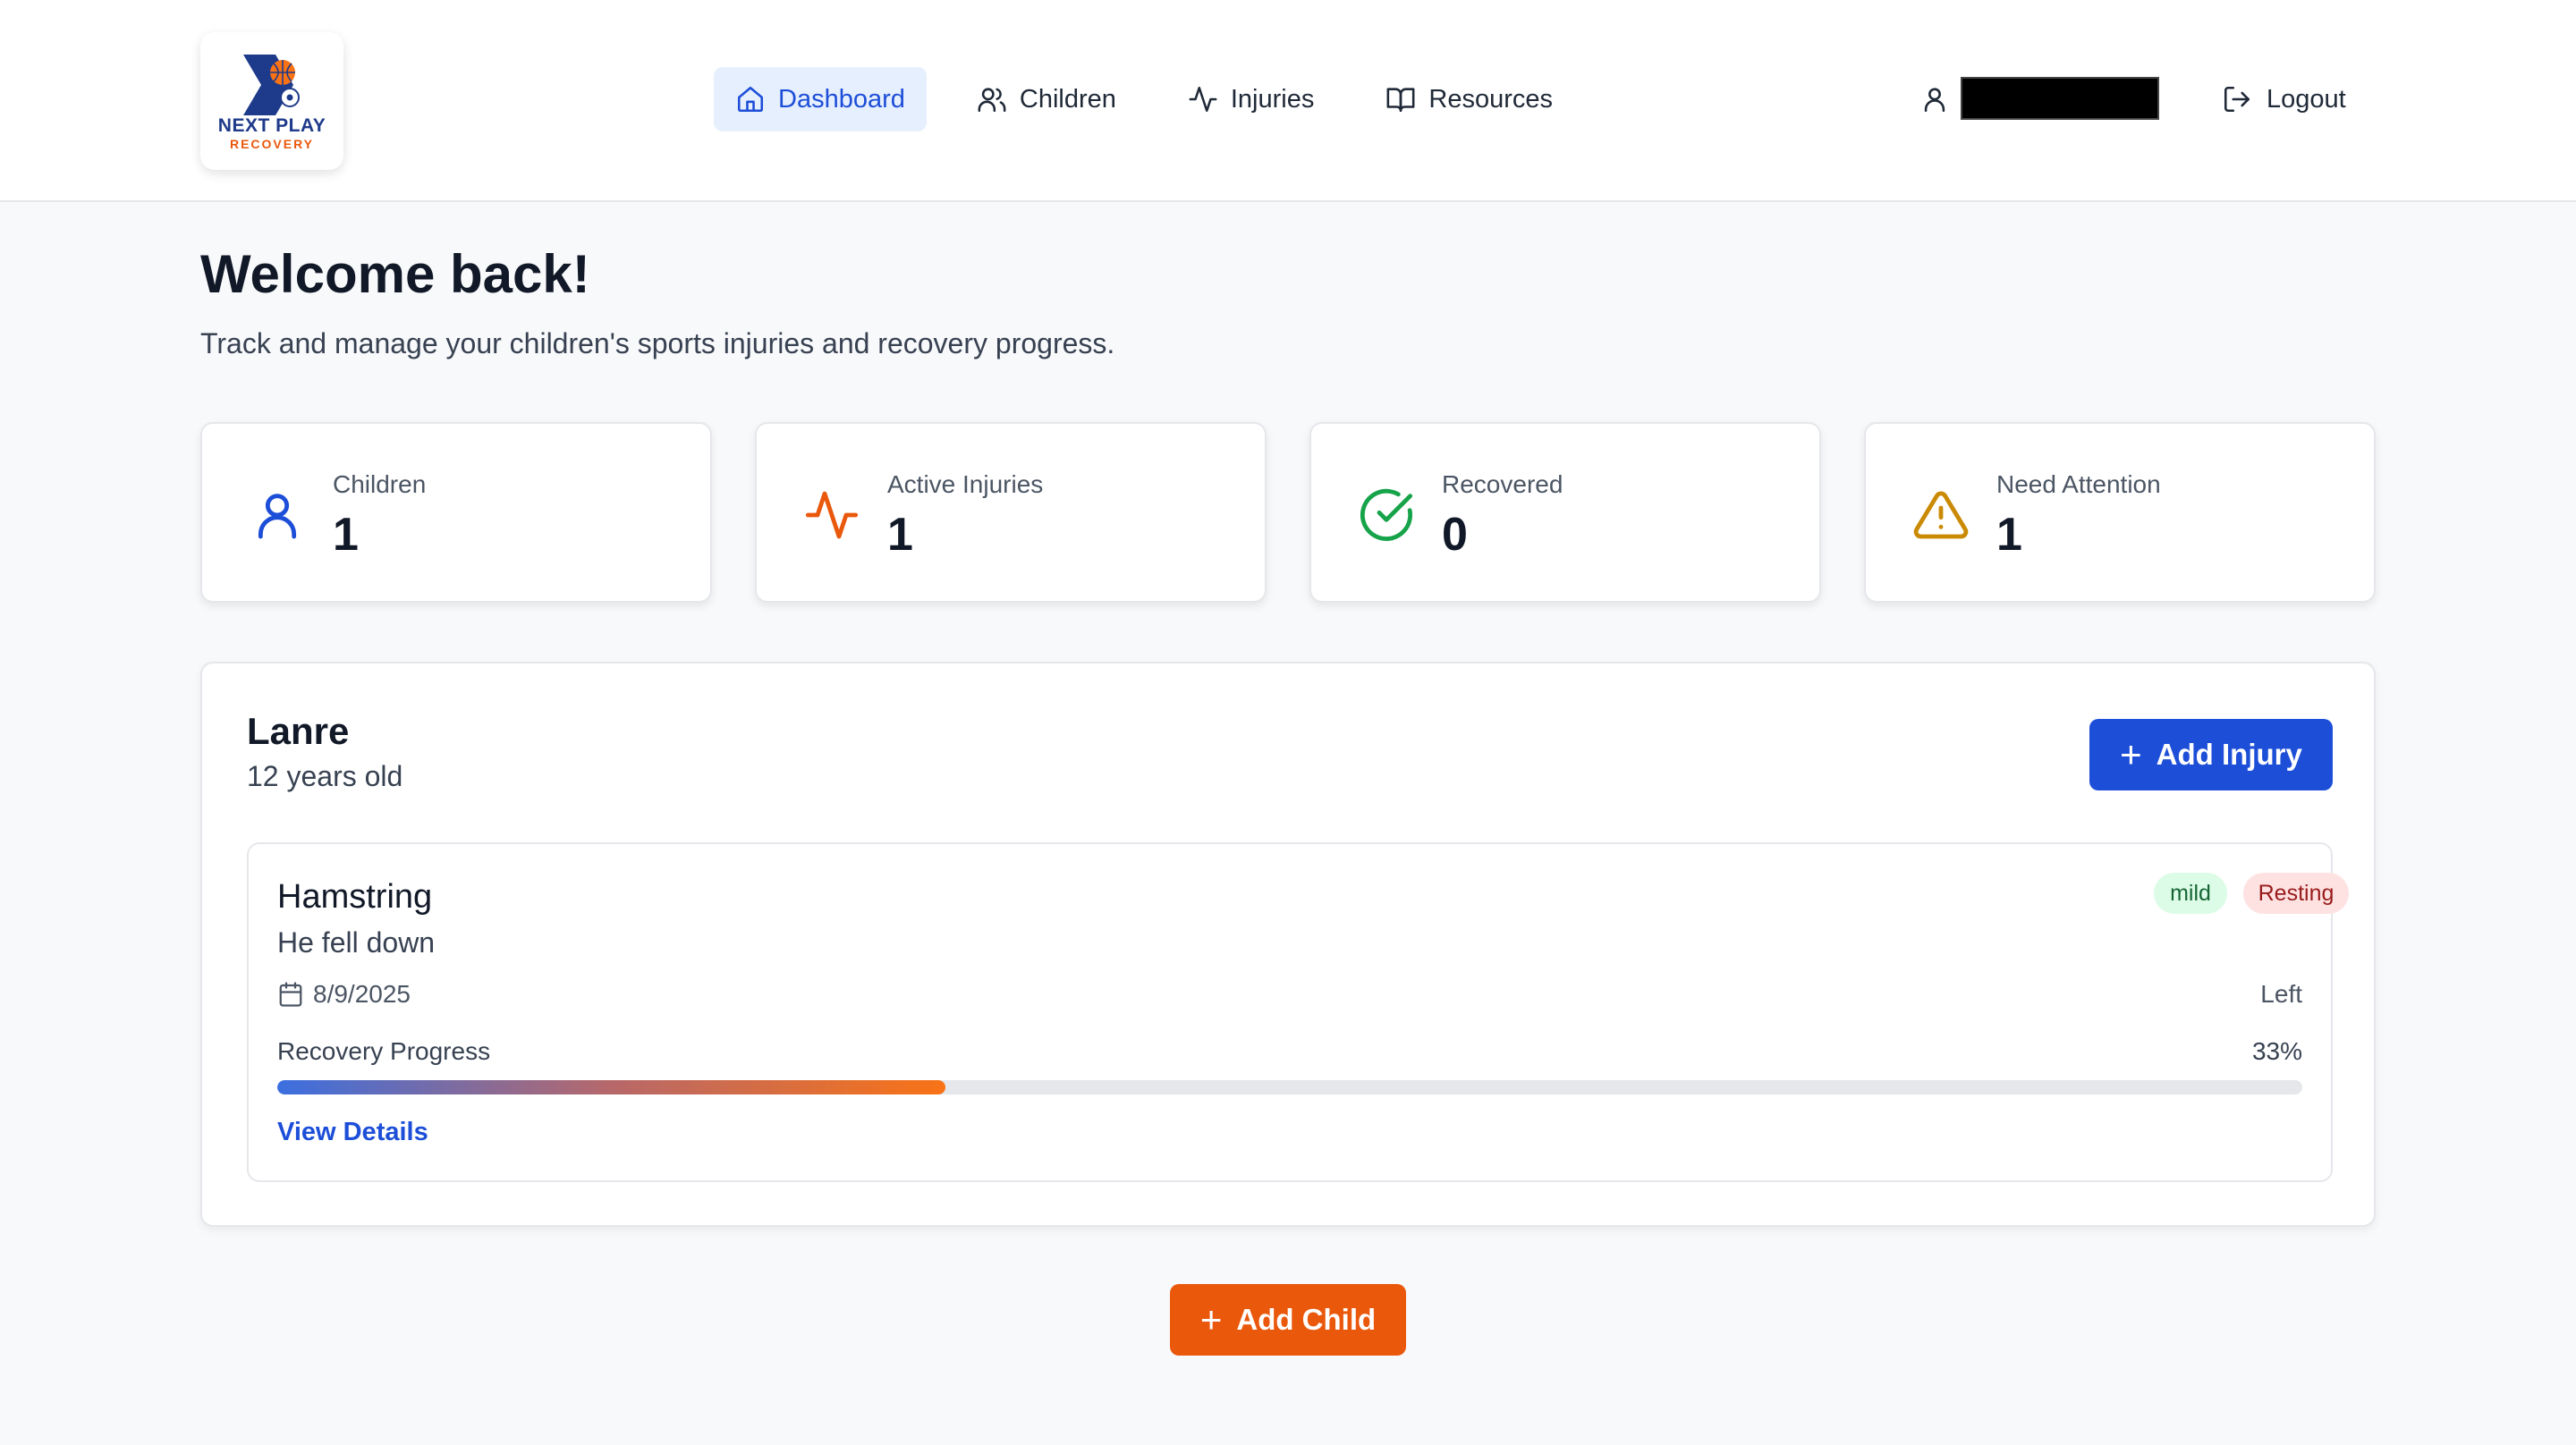 The height and width of the screenshot is (1445, 2576). I want to click on nav-resources: Resources, so click(1469, 99).